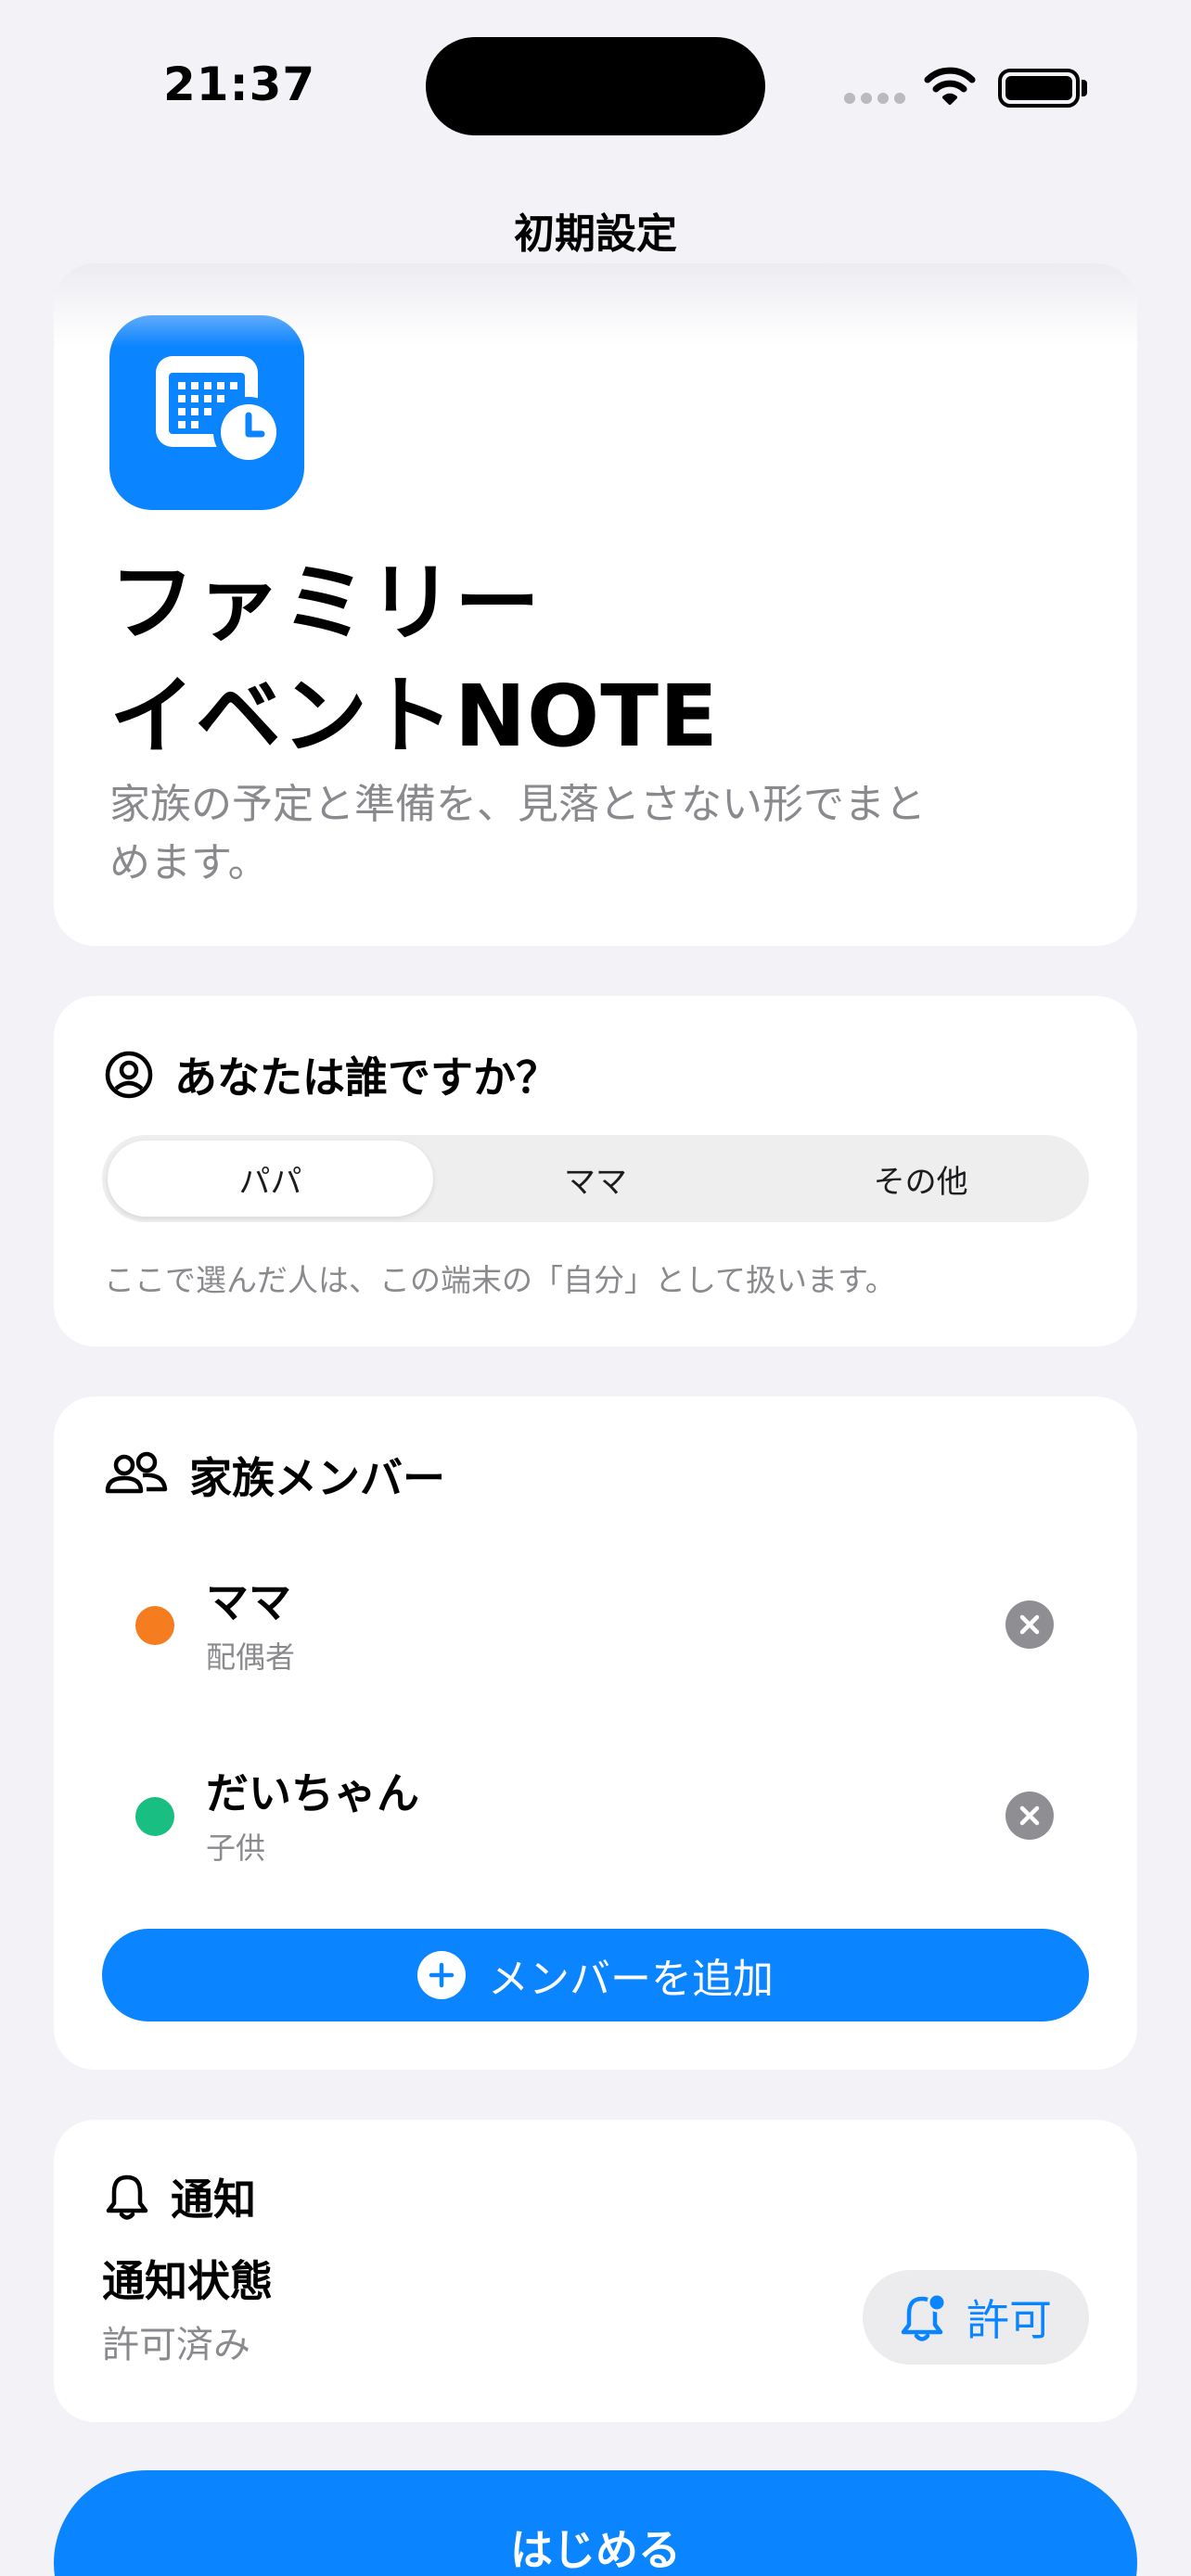 The width and height of the screenshot is (1191, 2576). What do you see at coordinates (874, 98) in the screenshot?
I see `cellular-signal-icon` at bounding box center [874, 98].